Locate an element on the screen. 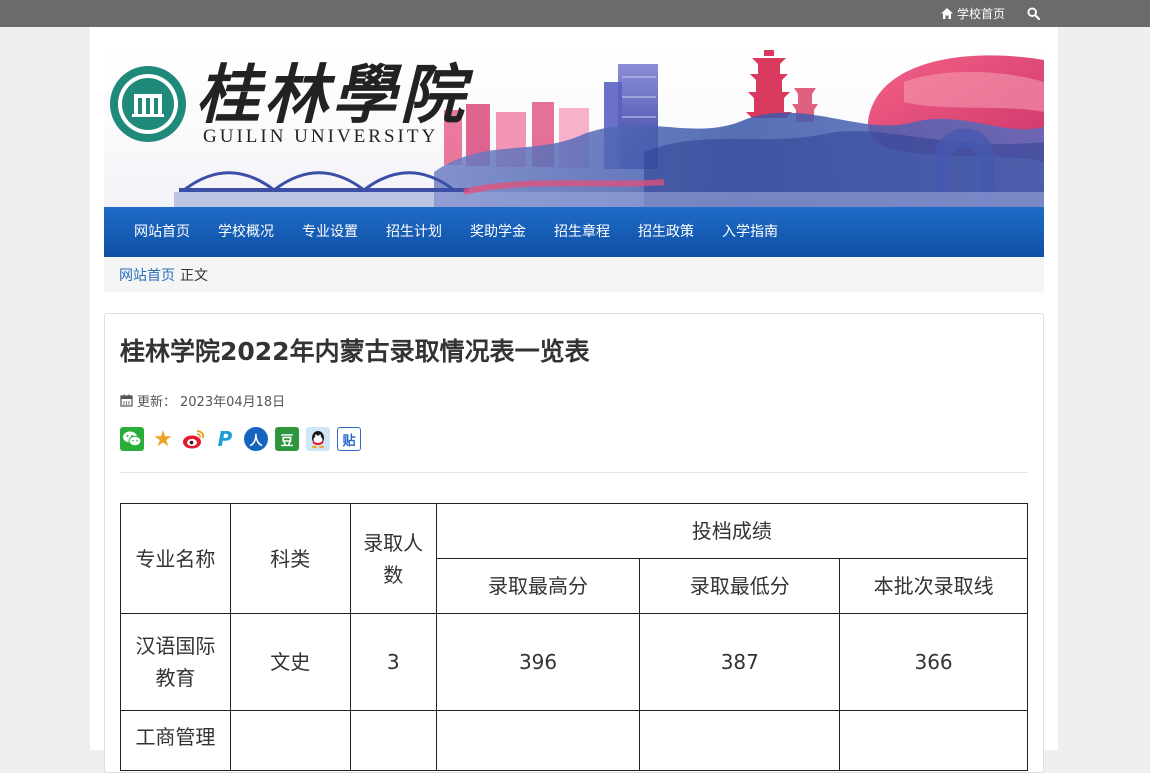 This screenshot has height=773, width=1150. header-max-score: 录取最高分 is located at coordinates (538, 586).